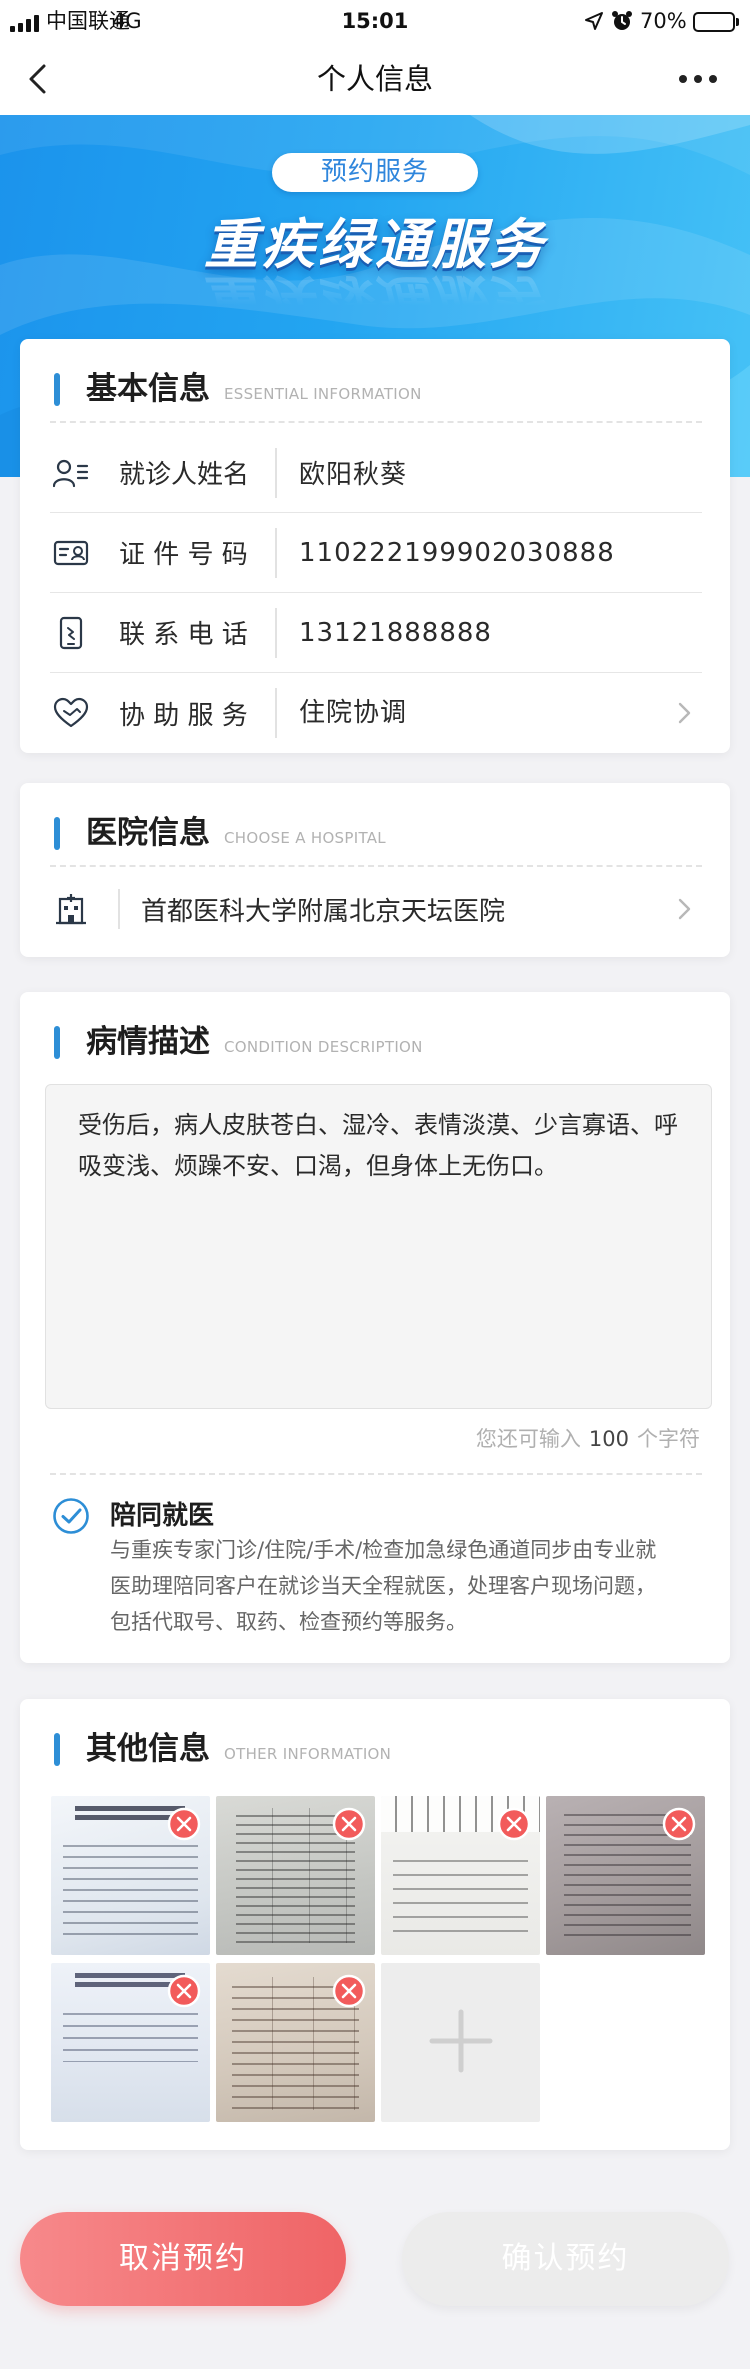 The height and width of the screenshot is (2369, 750). I want to click on status-bar: 中国联通 4G 15:01 70%, so click(375, 21).